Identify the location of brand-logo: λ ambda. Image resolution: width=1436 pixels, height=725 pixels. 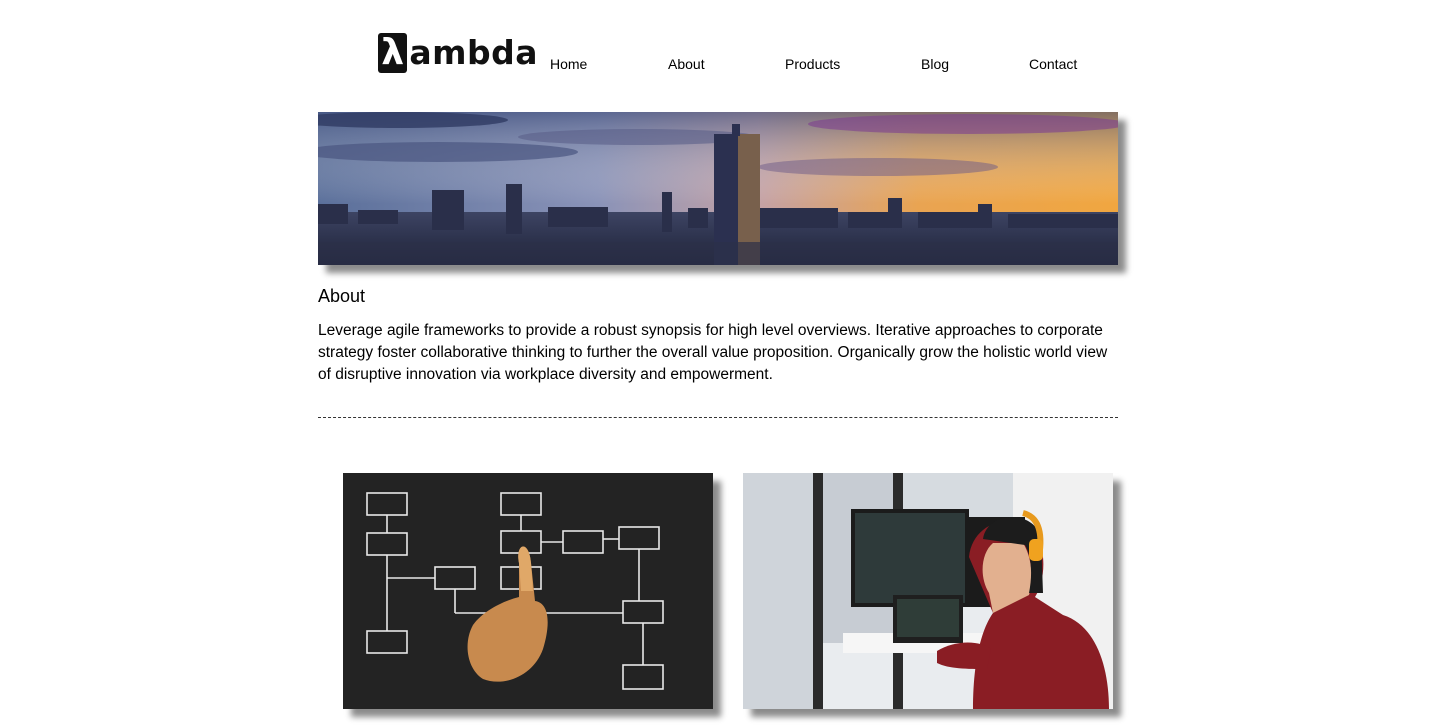
(458, 53).